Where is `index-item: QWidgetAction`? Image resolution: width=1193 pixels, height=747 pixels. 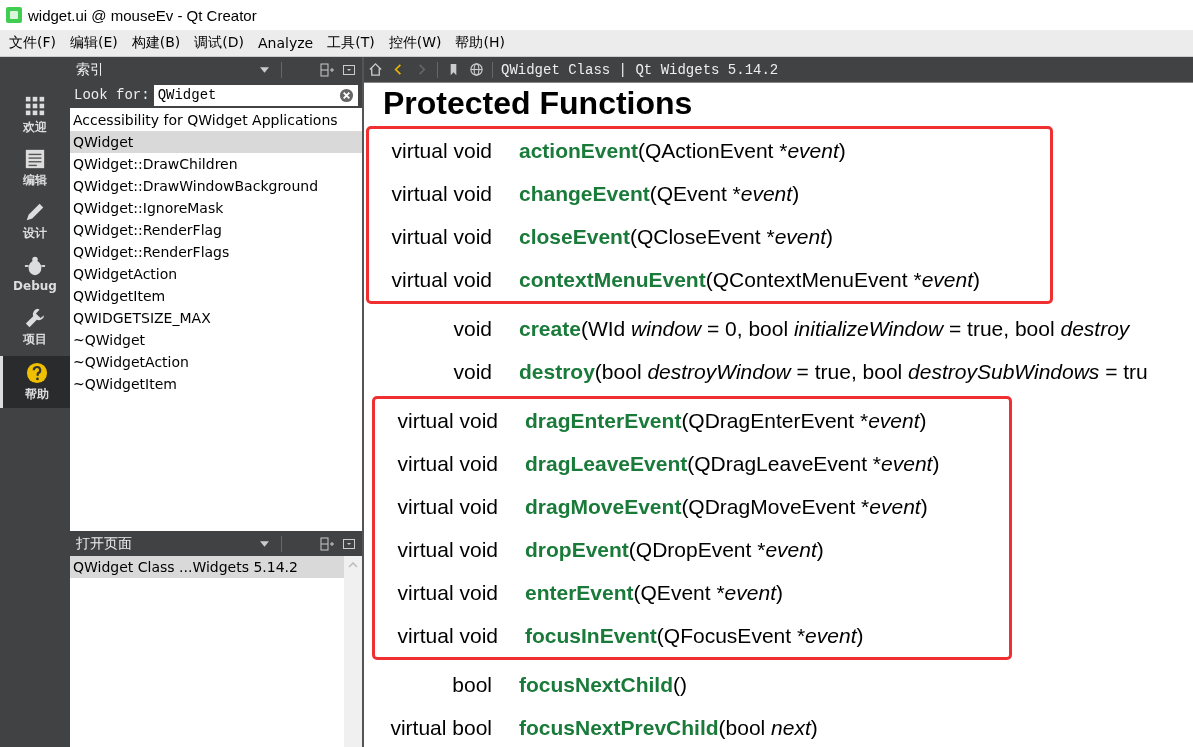
index-item: QWidgetAction is located at coordinates (216, 274).